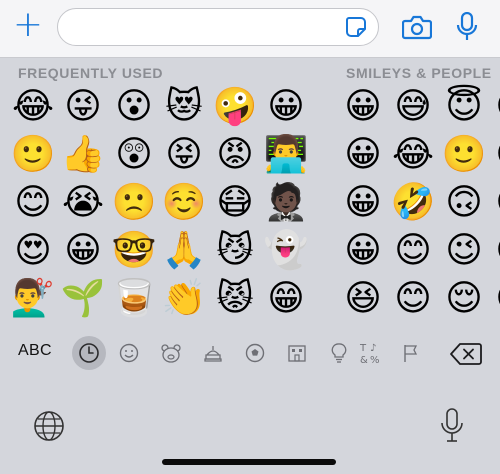 The image size is (500, 474). What do you see at coordinates (413, 203) in the screenshot?
I see `emoji-key: 🤣` at bounding box center [413, 203].